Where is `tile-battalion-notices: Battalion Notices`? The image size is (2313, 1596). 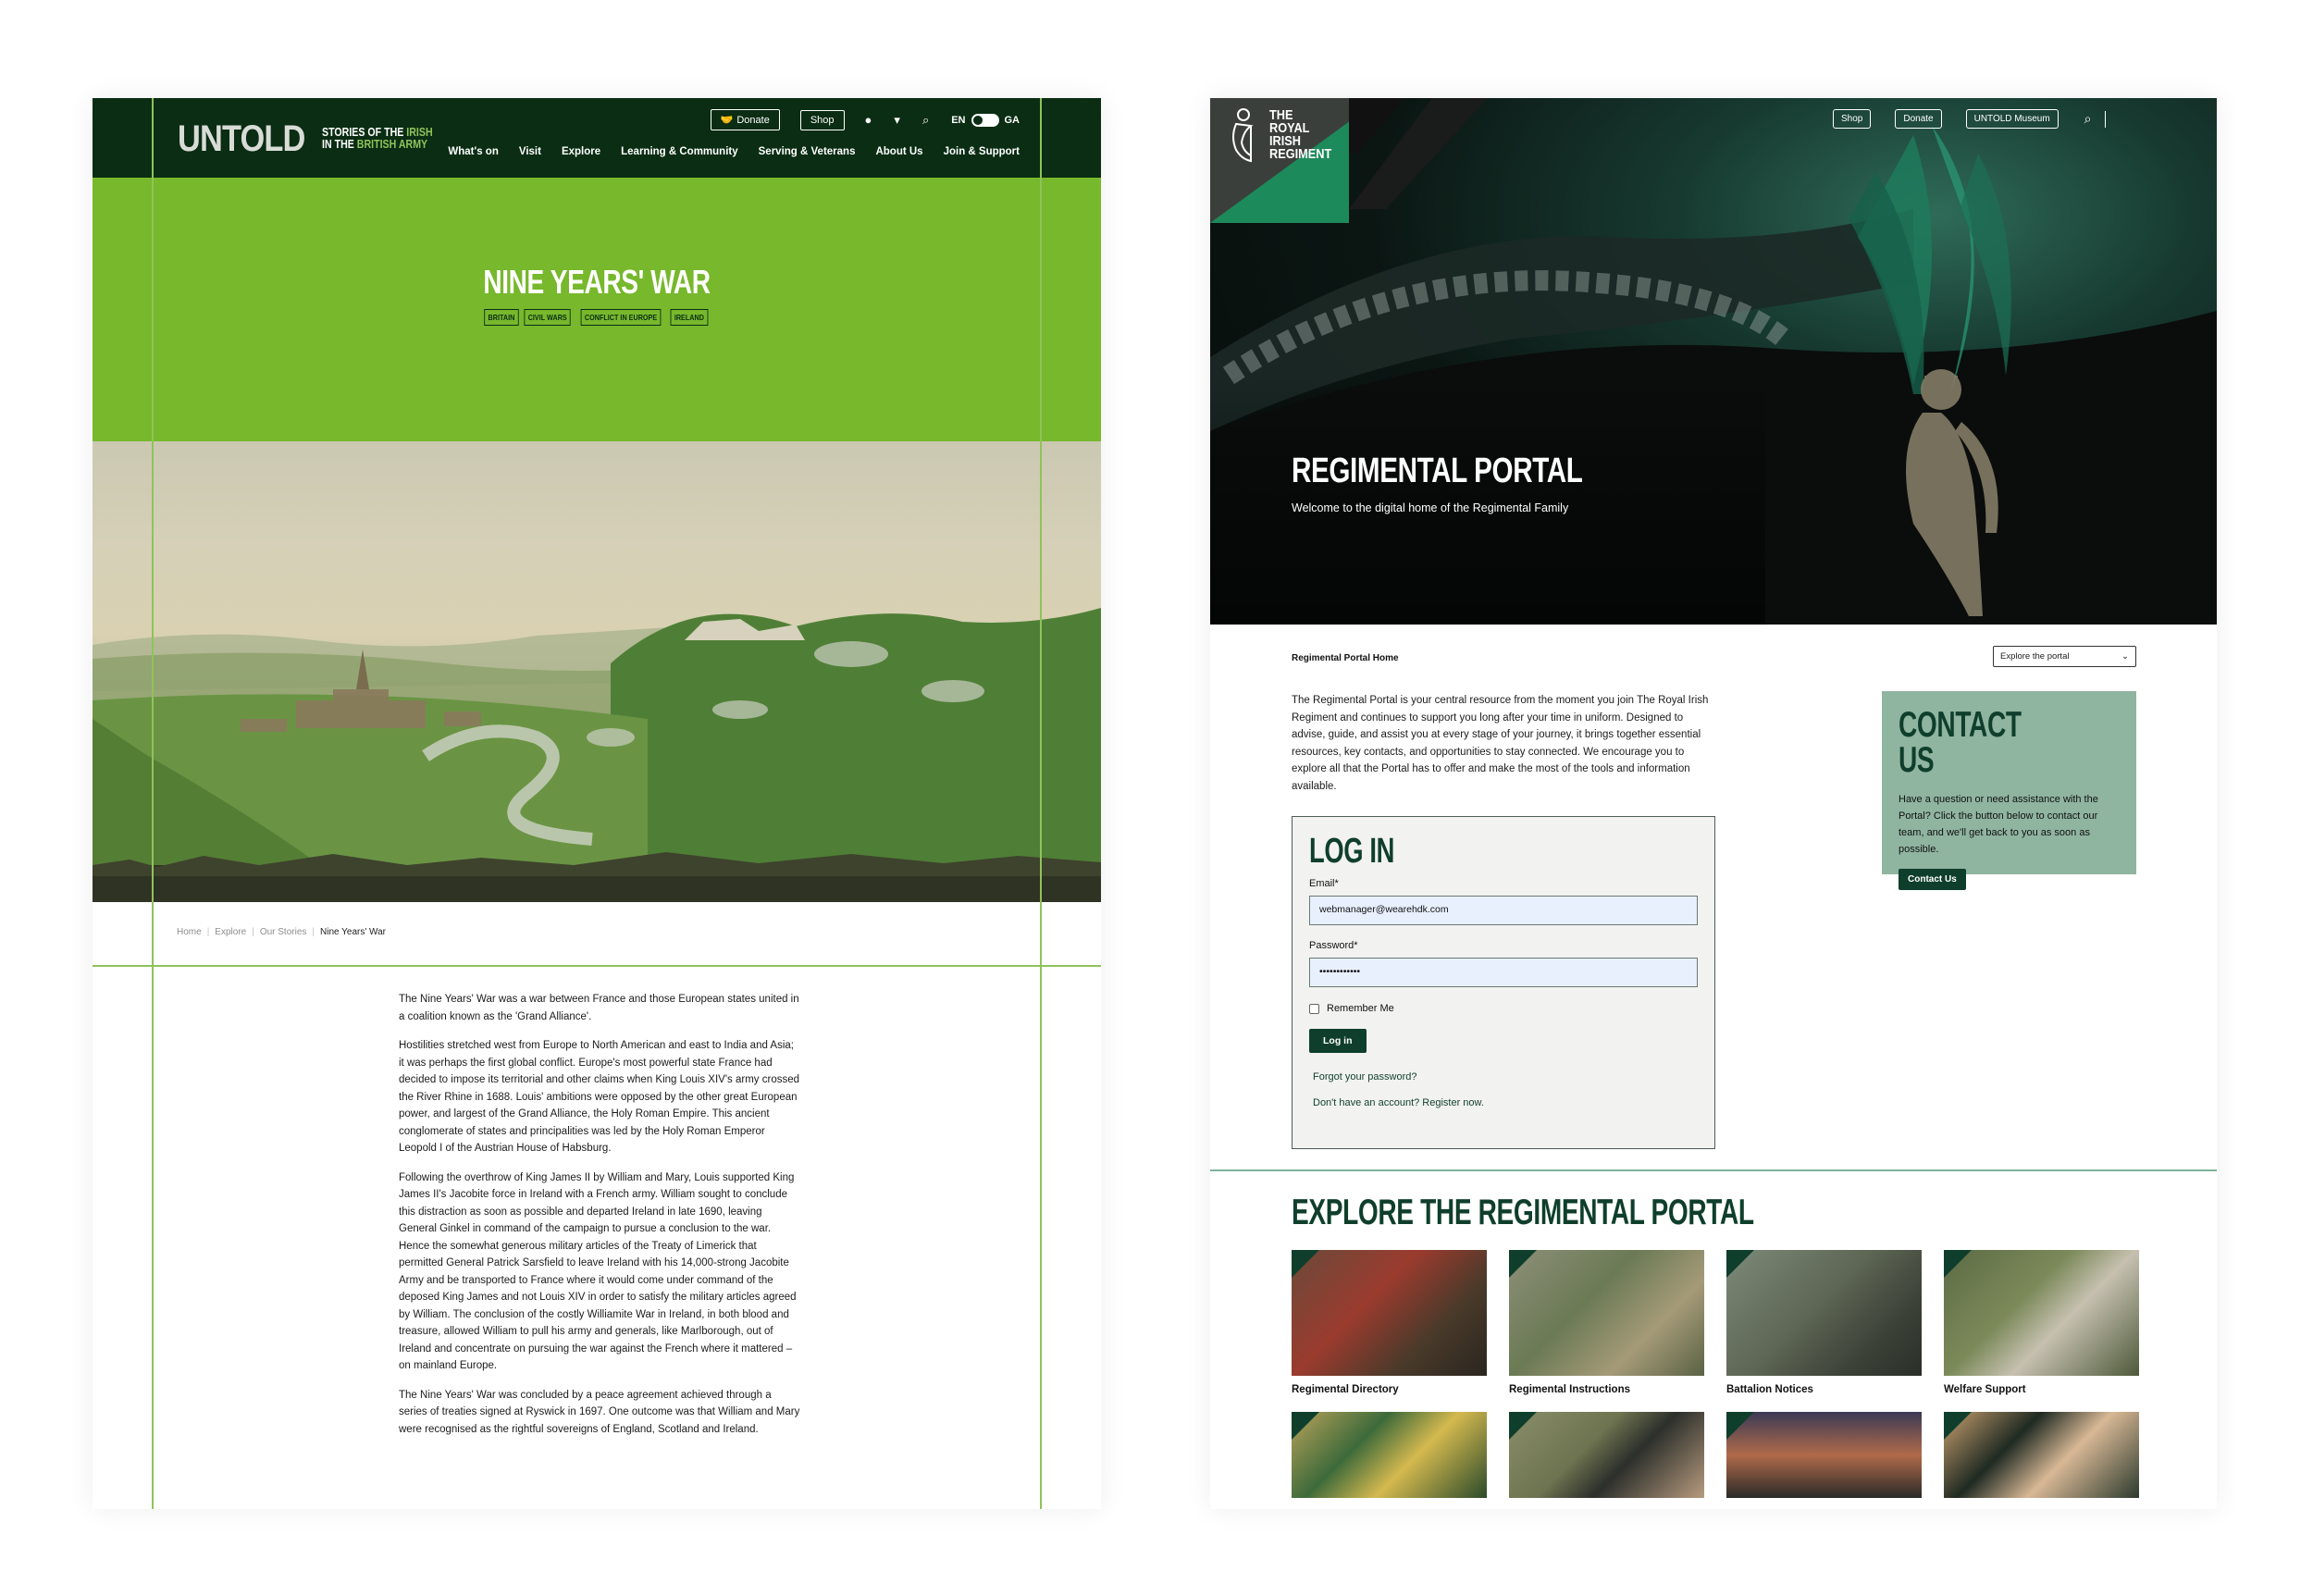 tile-battalion-notices: Battalion Notices is located at coordinates (1824, 1322).